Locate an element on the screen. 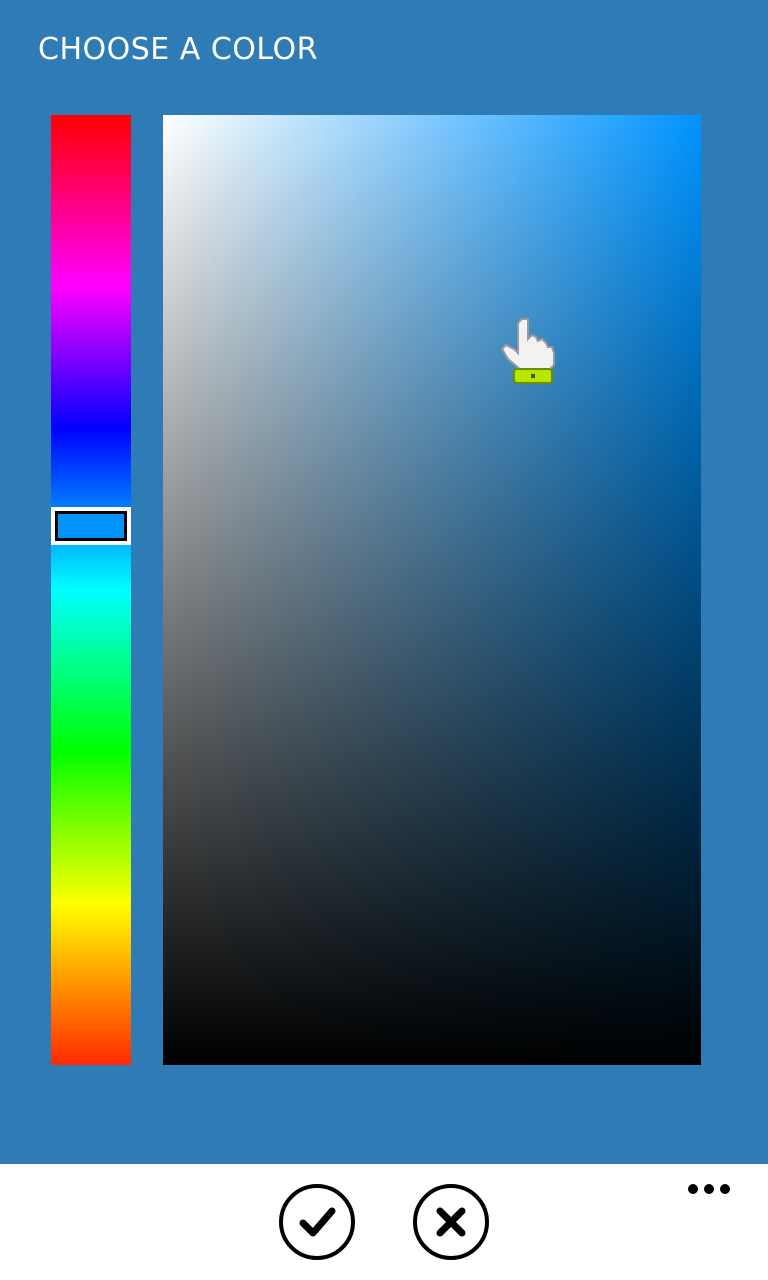 The image size is (768, 1280). close-icon is located at coordinates (451, 1222).